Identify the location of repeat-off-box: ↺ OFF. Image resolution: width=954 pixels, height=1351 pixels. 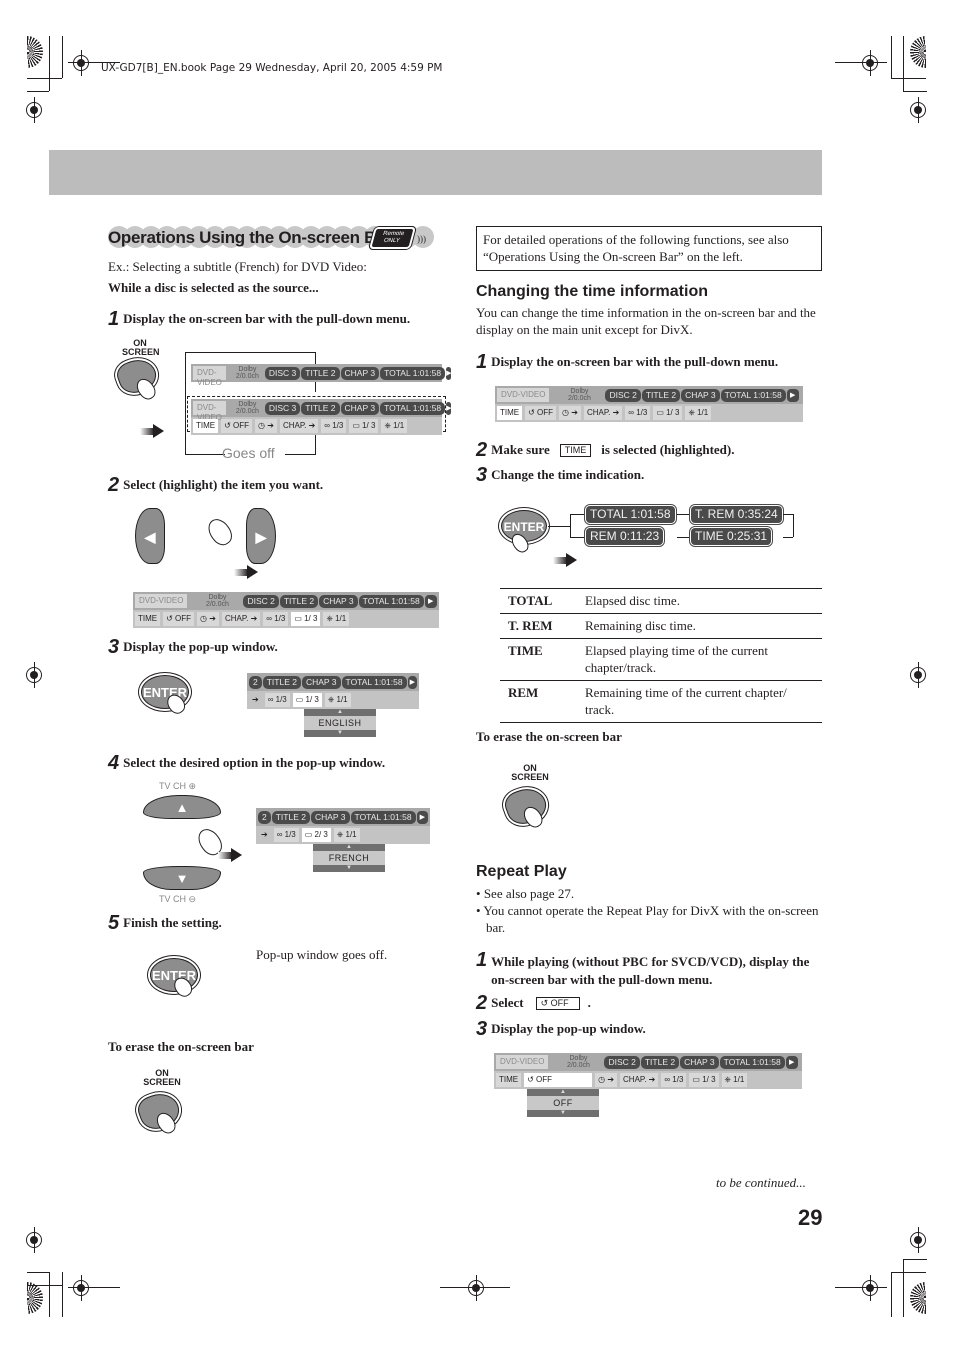
(557, 1003).